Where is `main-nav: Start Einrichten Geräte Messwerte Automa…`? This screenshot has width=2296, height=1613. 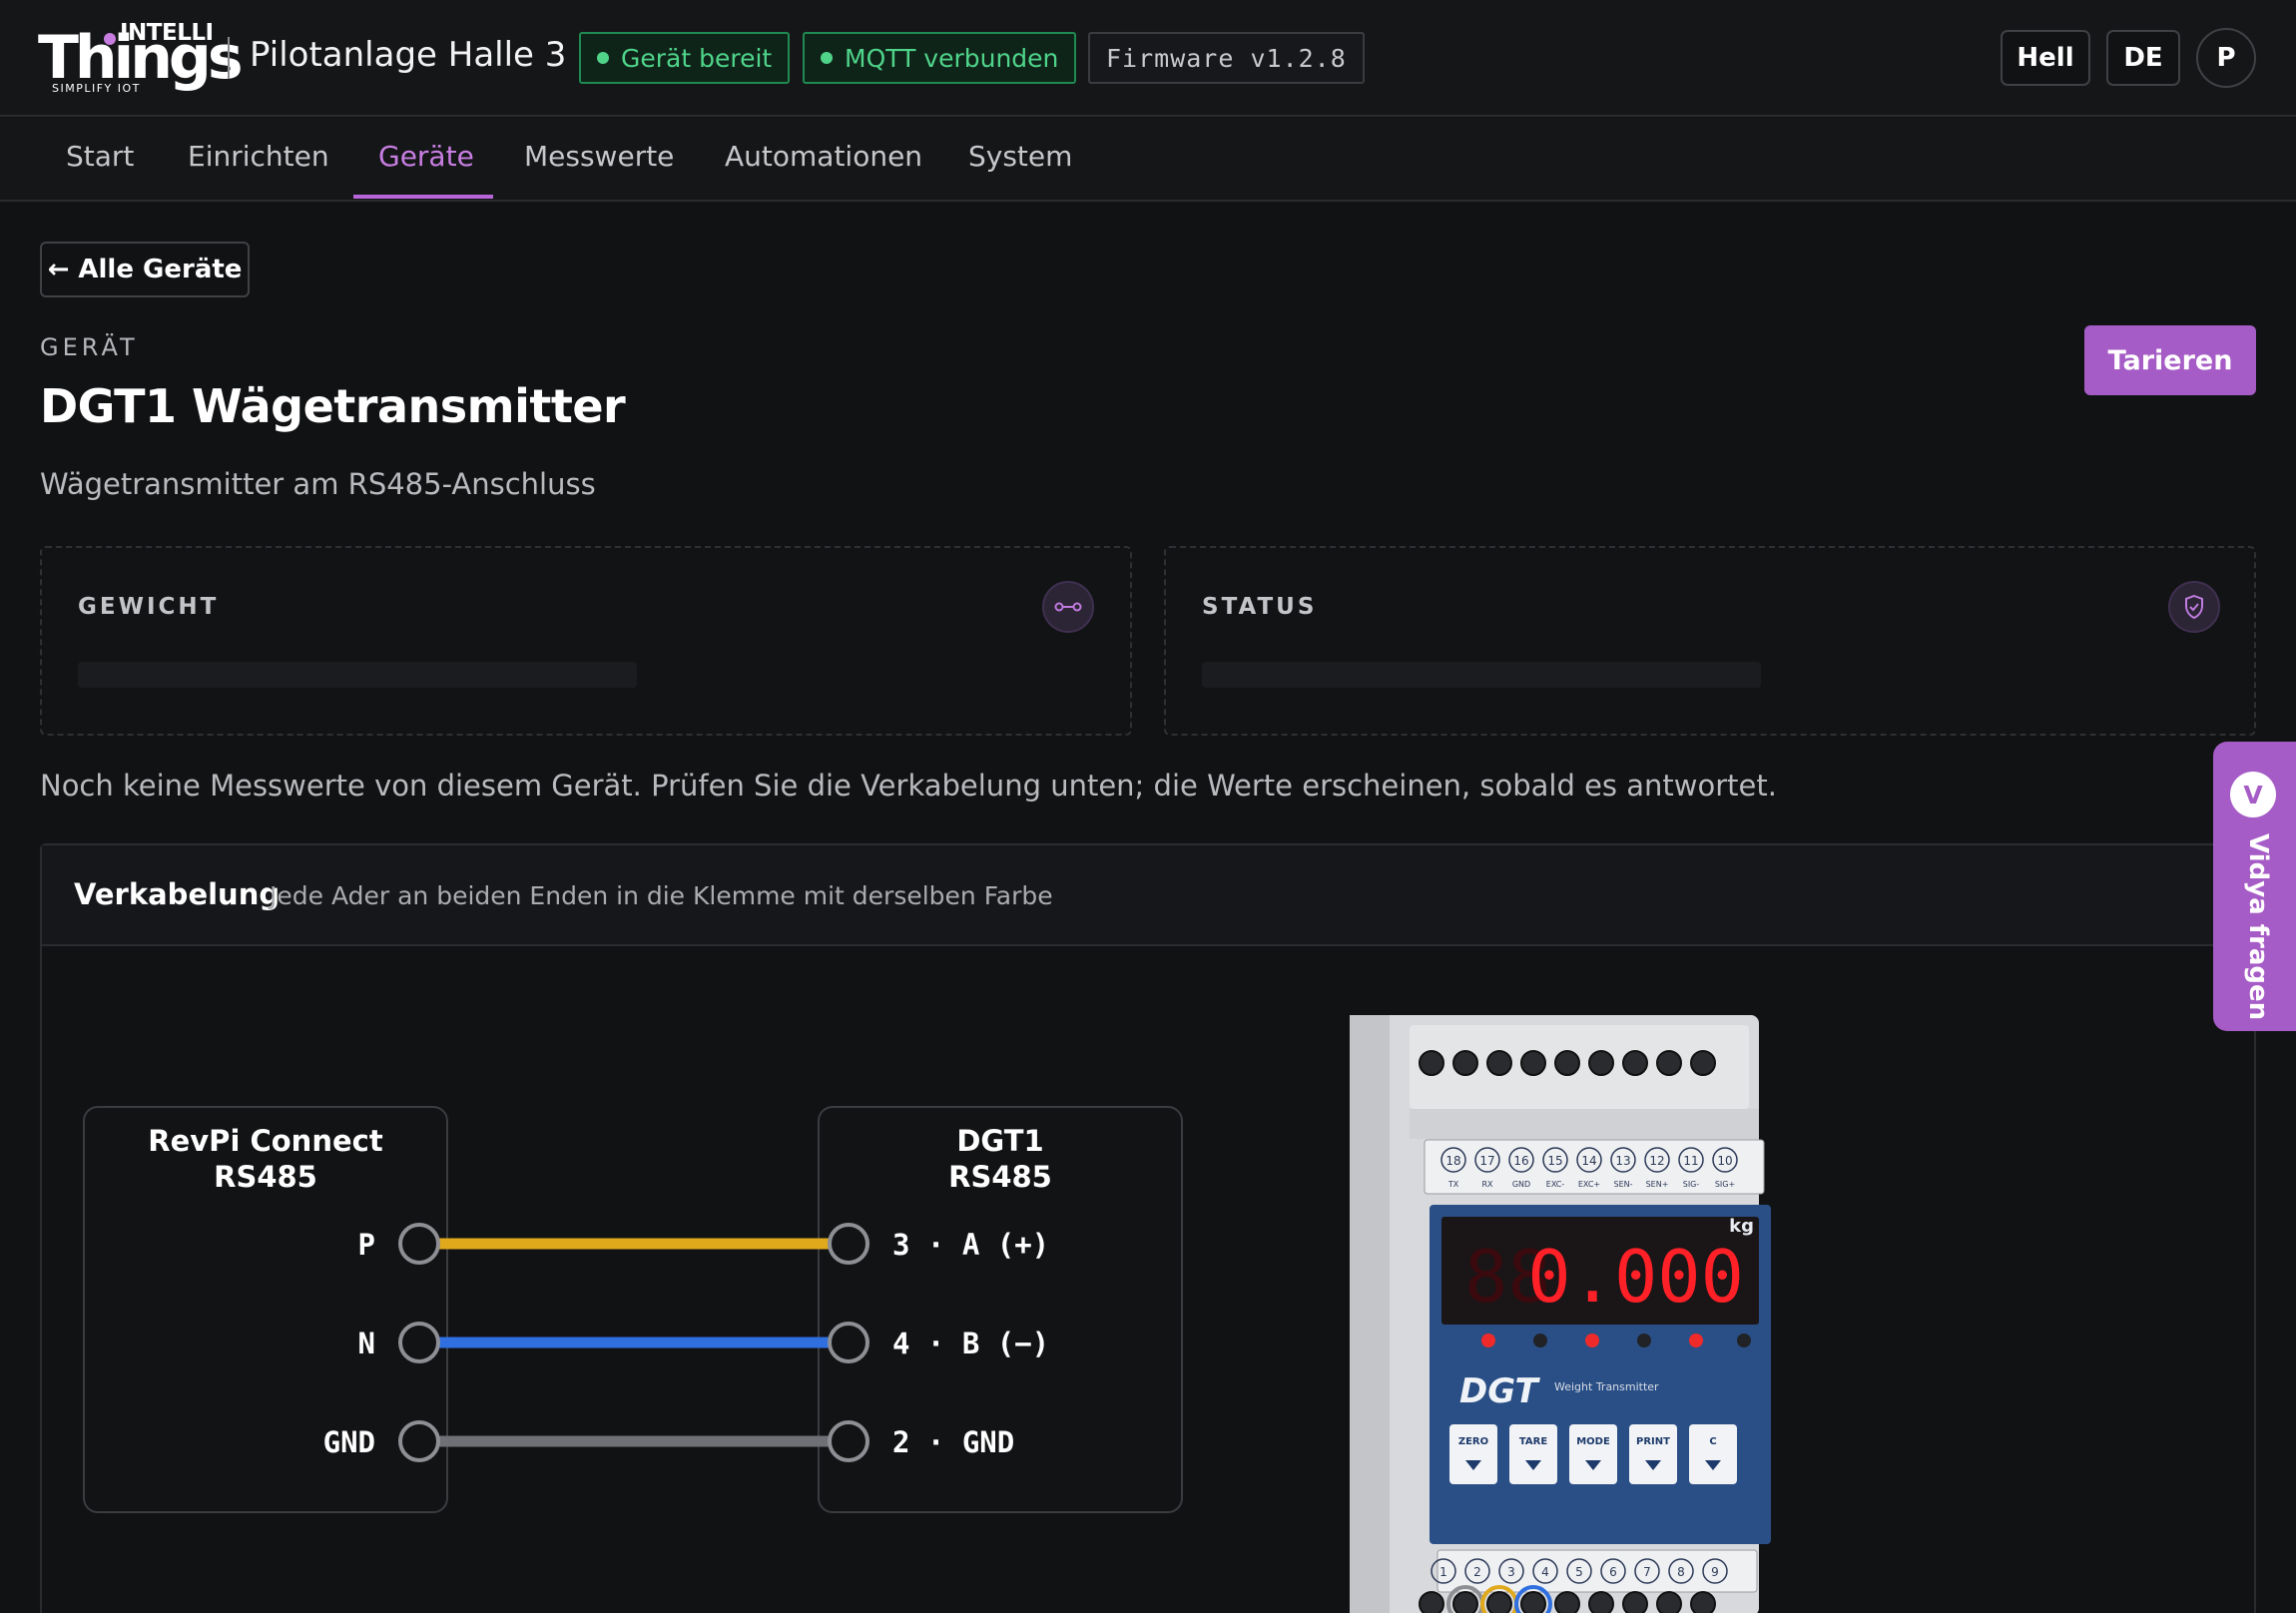 main-nav: Start Einrichten Geräte Messwerte Automa… is located at coordinates (1148, 160).